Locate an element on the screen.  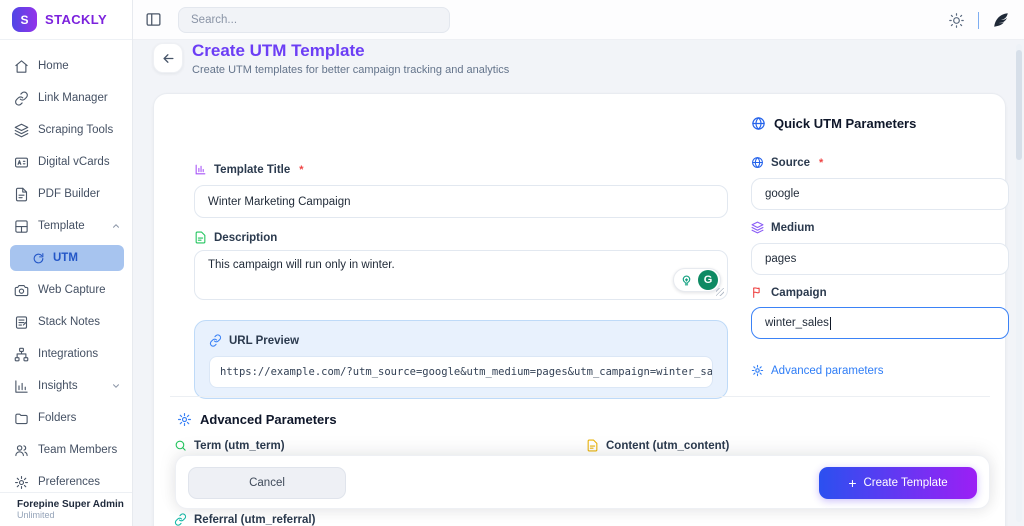
page-title: Create UTM Template is located at coordinates (278, 50).